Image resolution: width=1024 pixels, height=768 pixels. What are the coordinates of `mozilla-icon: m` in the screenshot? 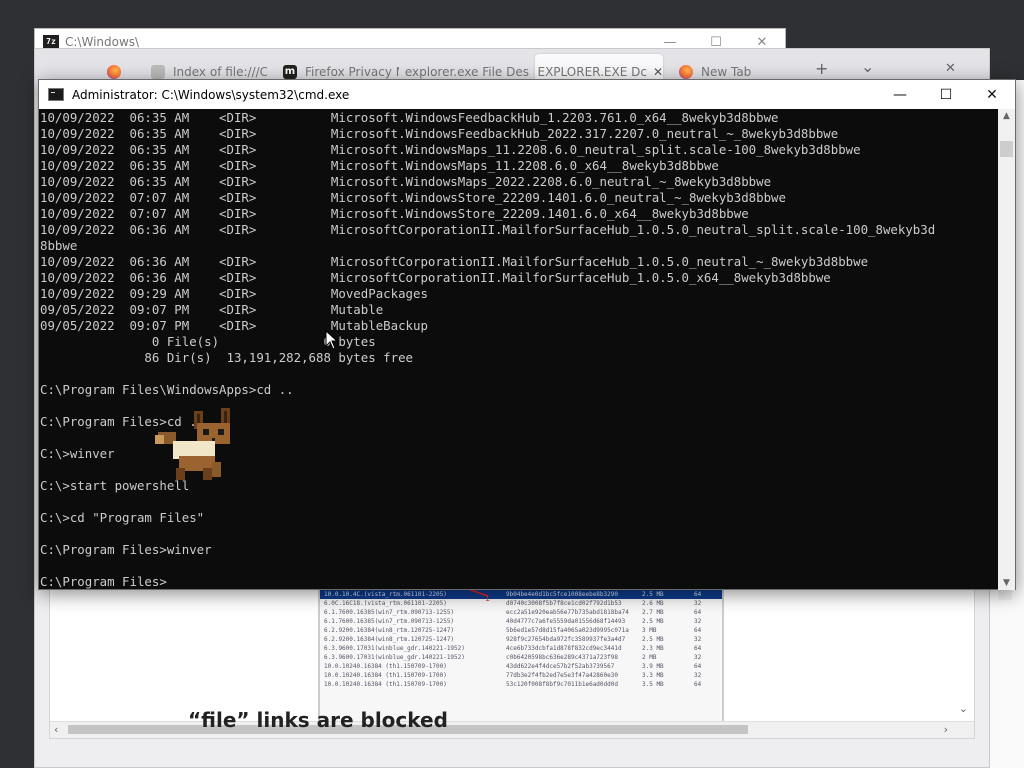 It's located at (290, 72).